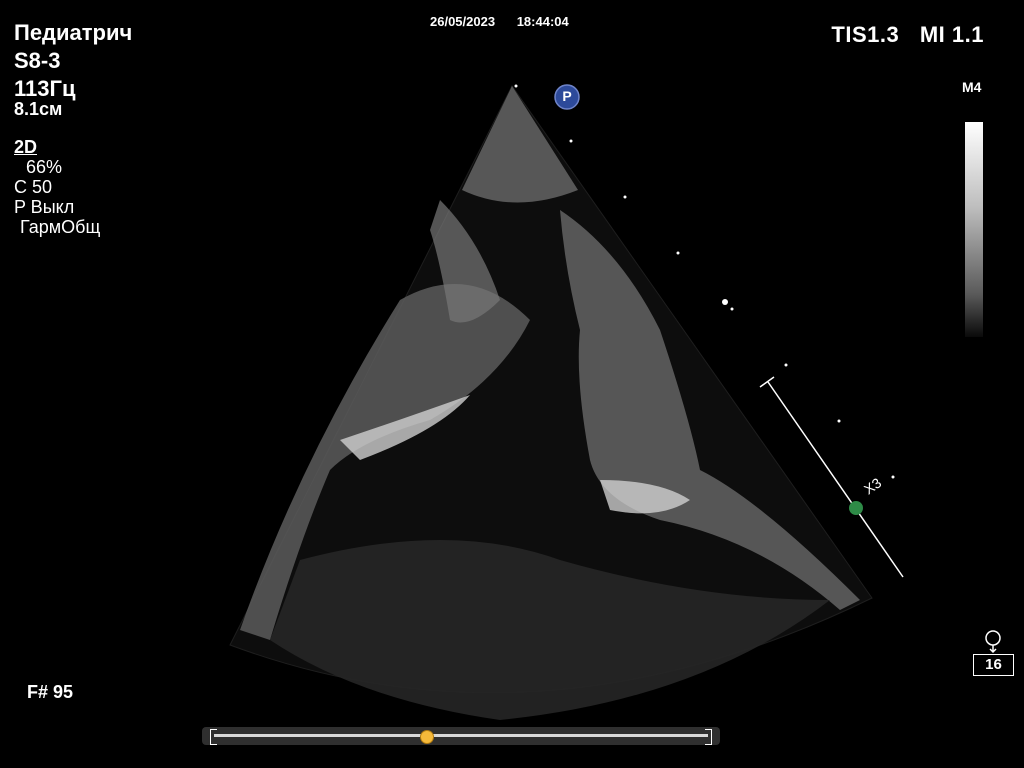 The image size is (1024, 768). I want to click on frame-rate: 113Гц, so click(45, 88).